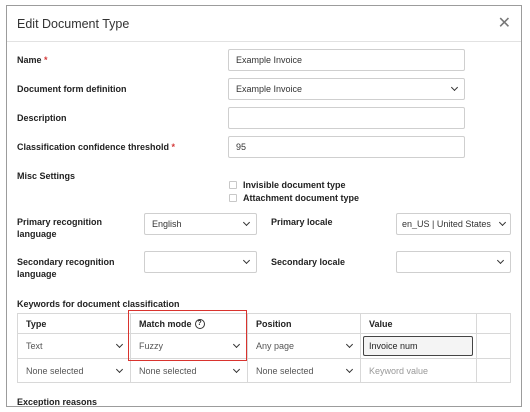  I want to click on primary-locale-label: Primary locale, so click(302, 222).